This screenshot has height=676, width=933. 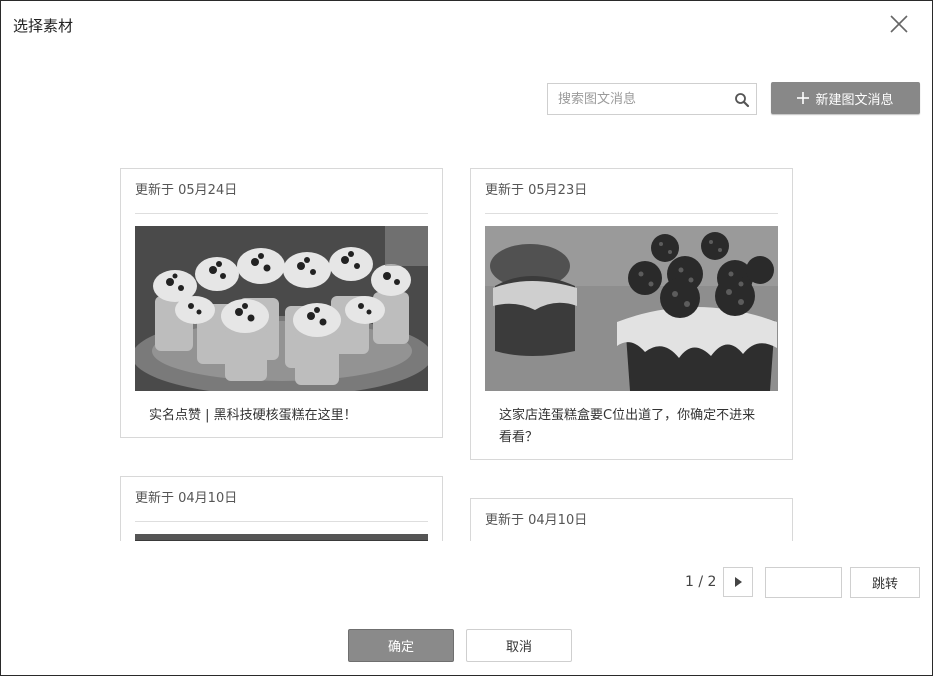 What do you see at coordinates (401, 645) in the screenshot?
I see `confirm-button: 确定` at bounding box center [401, 645].